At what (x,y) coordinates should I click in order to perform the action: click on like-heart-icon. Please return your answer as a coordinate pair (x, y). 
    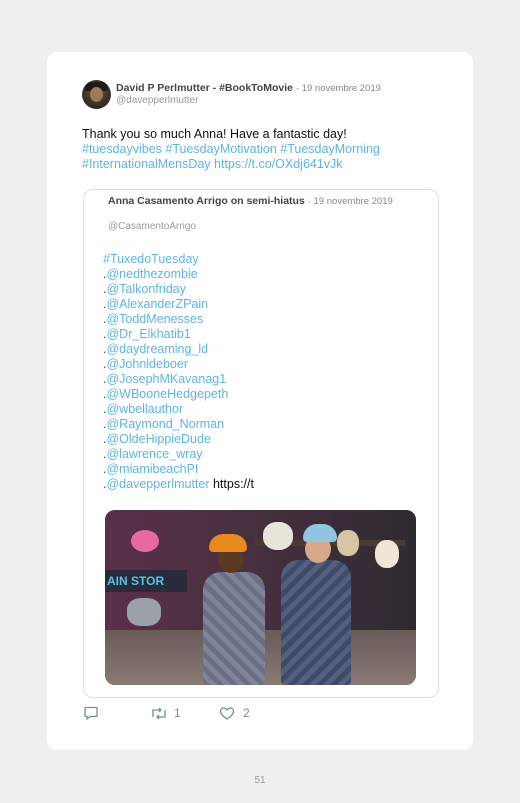
    Looking at the image, I should click on (227, 713).